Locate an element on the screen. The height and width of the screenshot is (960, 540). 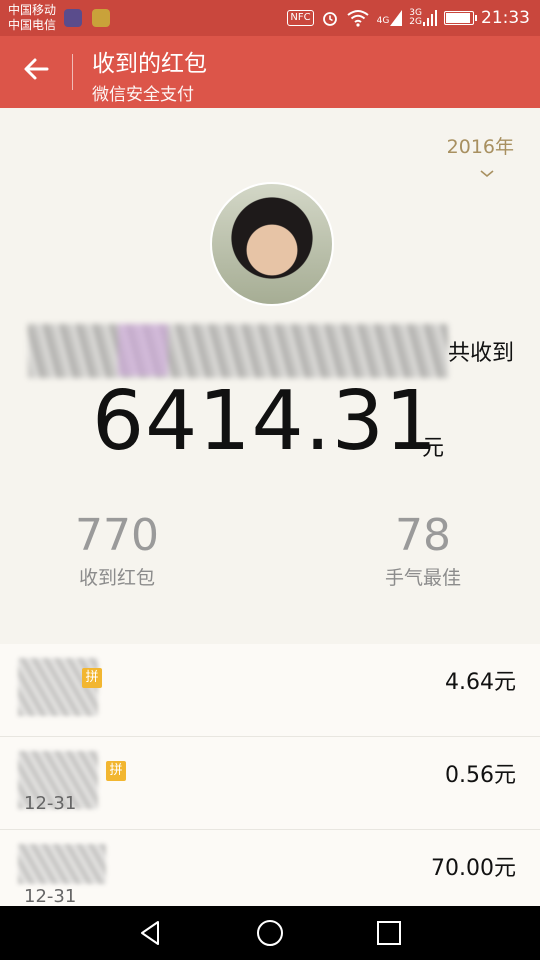
triangle-back-icon is located at coordinates (150, 933).